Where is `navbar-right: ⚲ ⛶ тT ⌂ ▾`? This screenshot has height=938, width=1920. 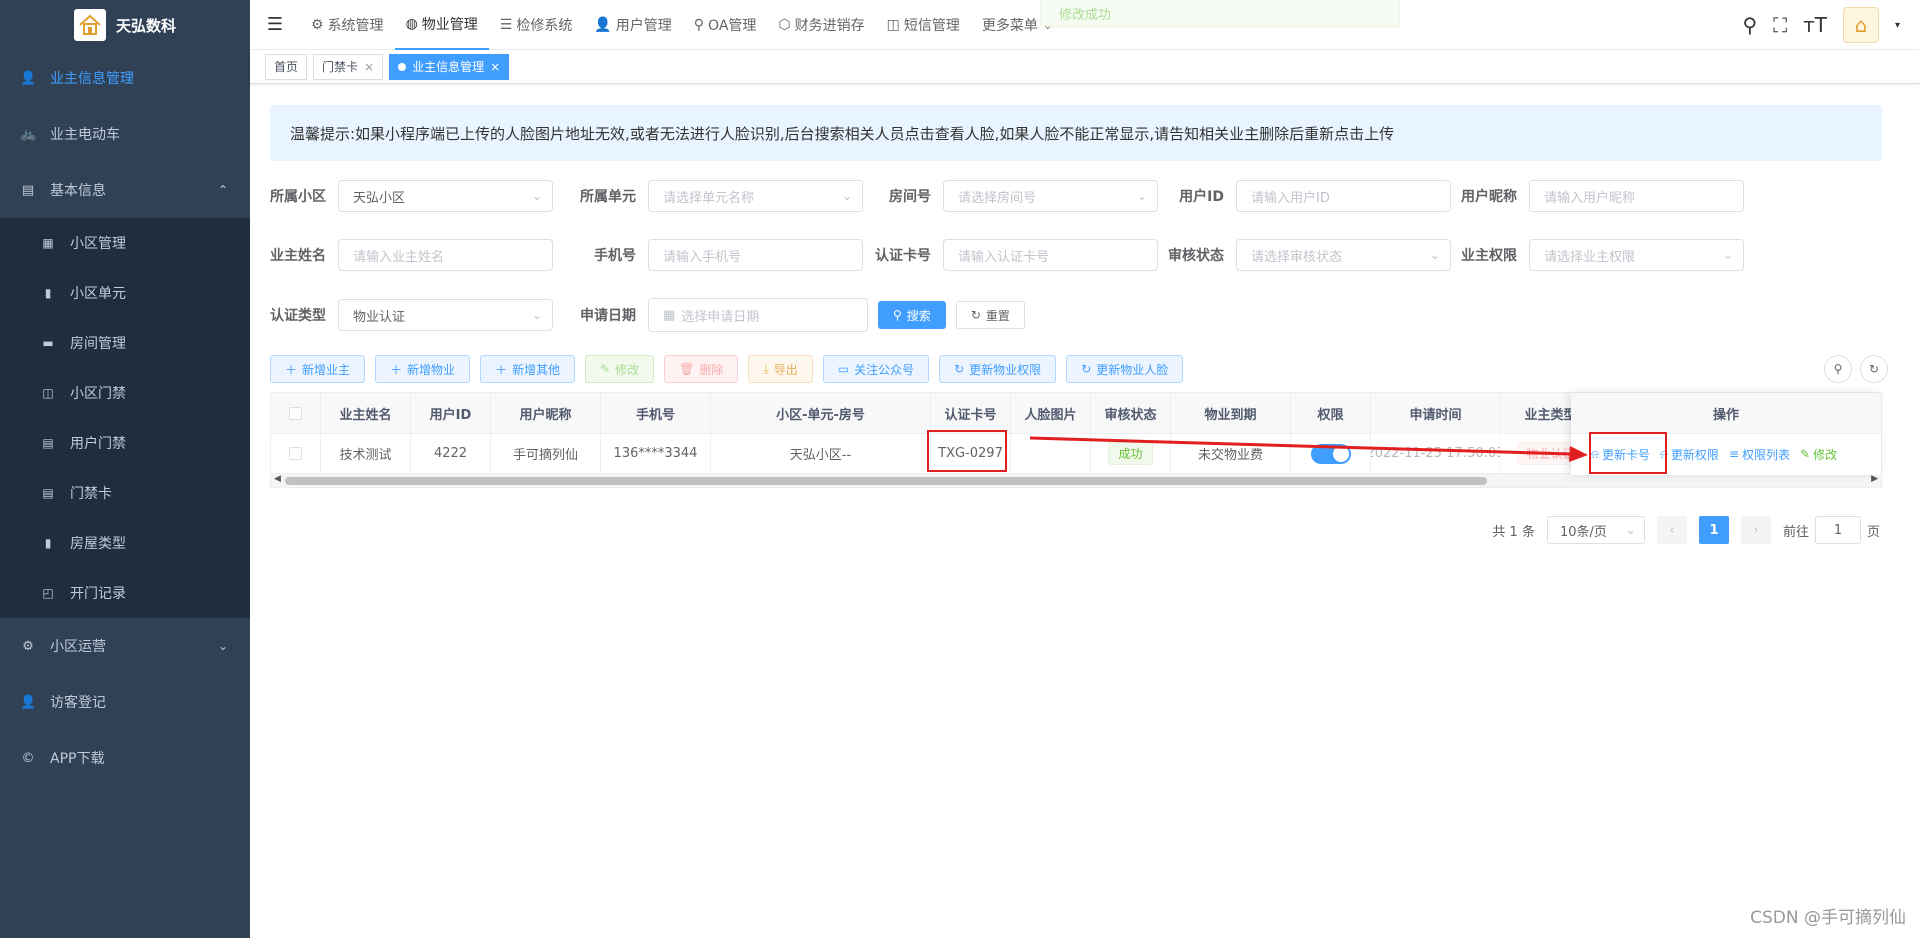 navbar-right: ⚲ ⛶ тT ⌂ ▾ is located at coordinates (1821, 25).